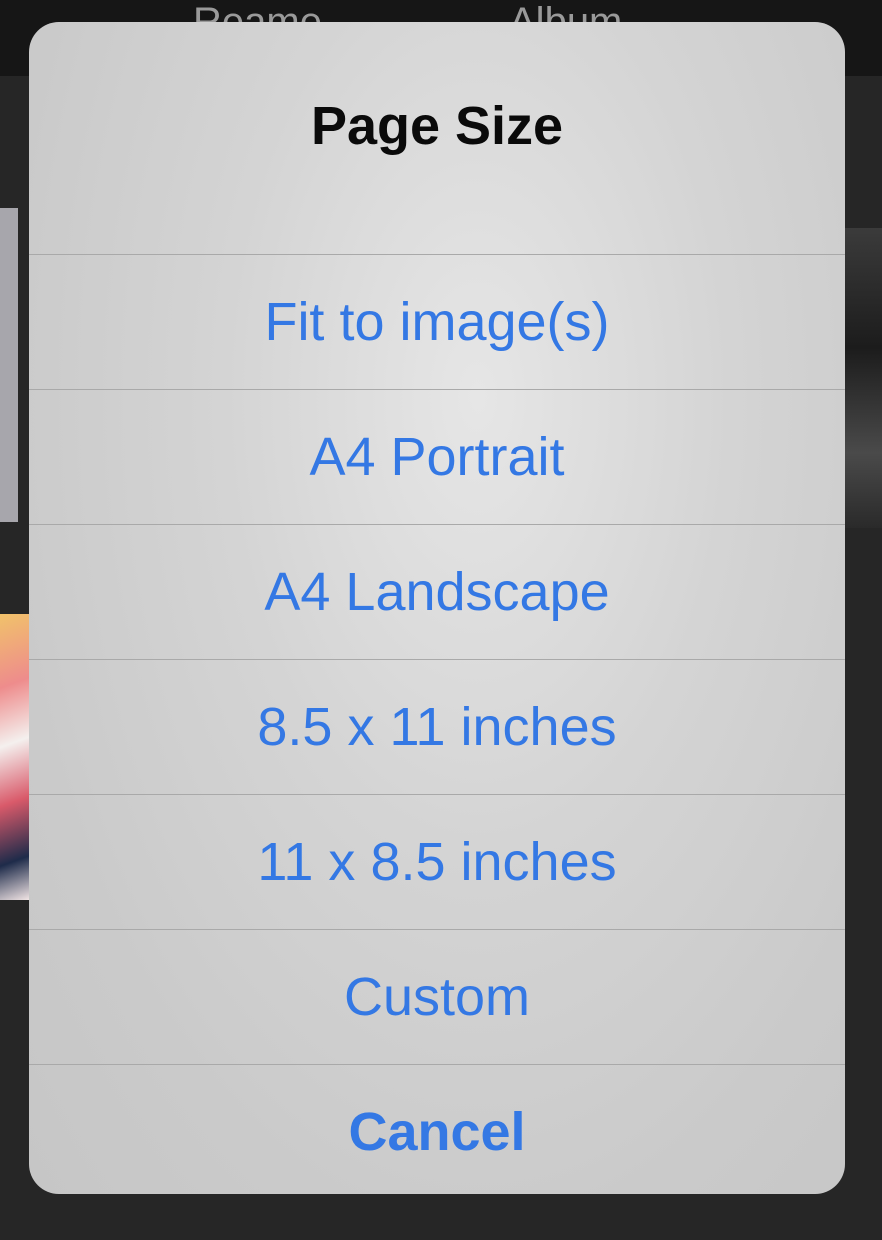 The width and height of the screenshot is (882, 1240). What do you see at coordinates (437, 456) in the screenshot?
I see `option-a4-portrait: A4 Portrait` at bounding box center [437, 456].